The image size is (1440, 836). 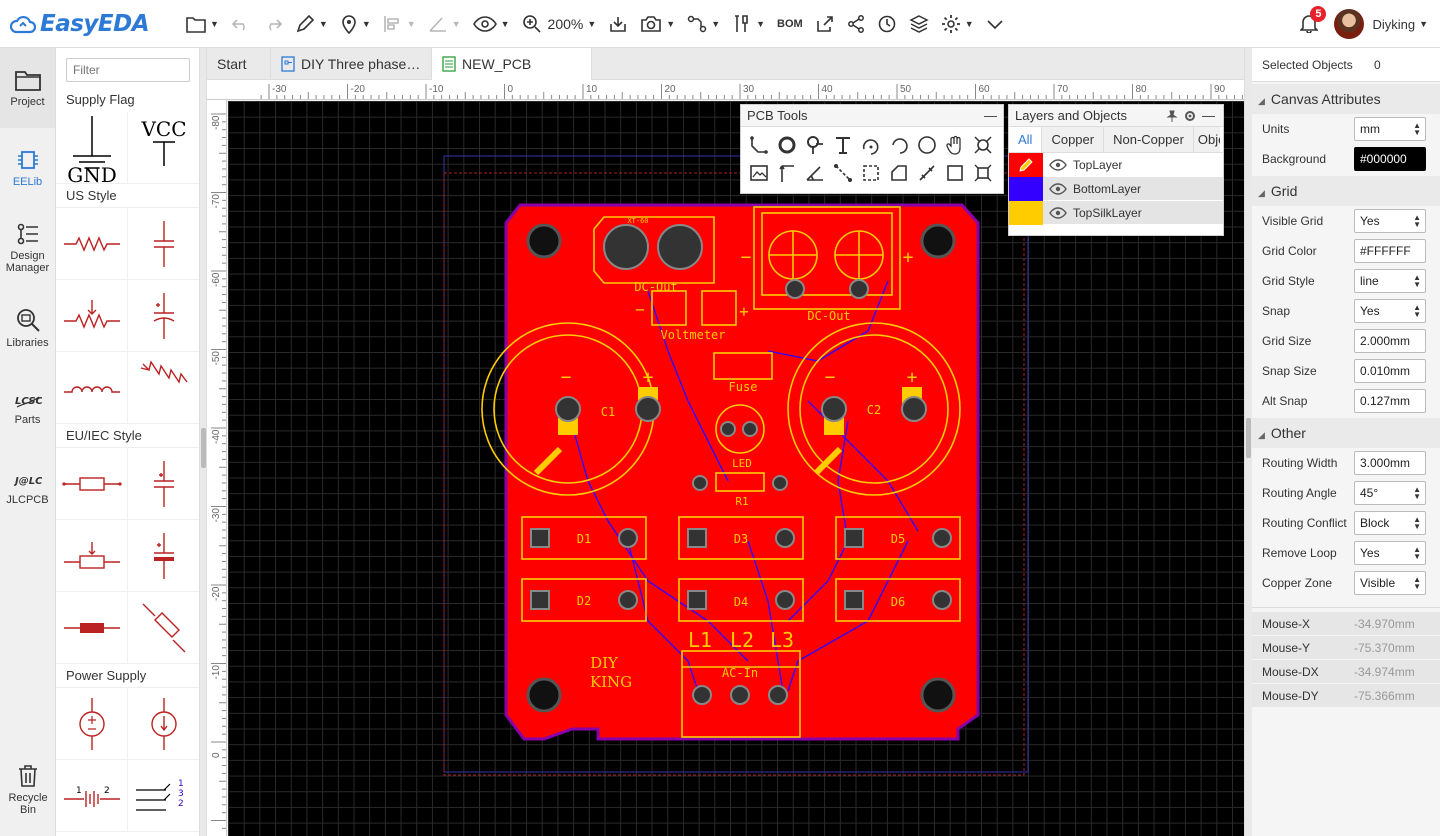 I want to click on share-button, so click(x=856, y=24).